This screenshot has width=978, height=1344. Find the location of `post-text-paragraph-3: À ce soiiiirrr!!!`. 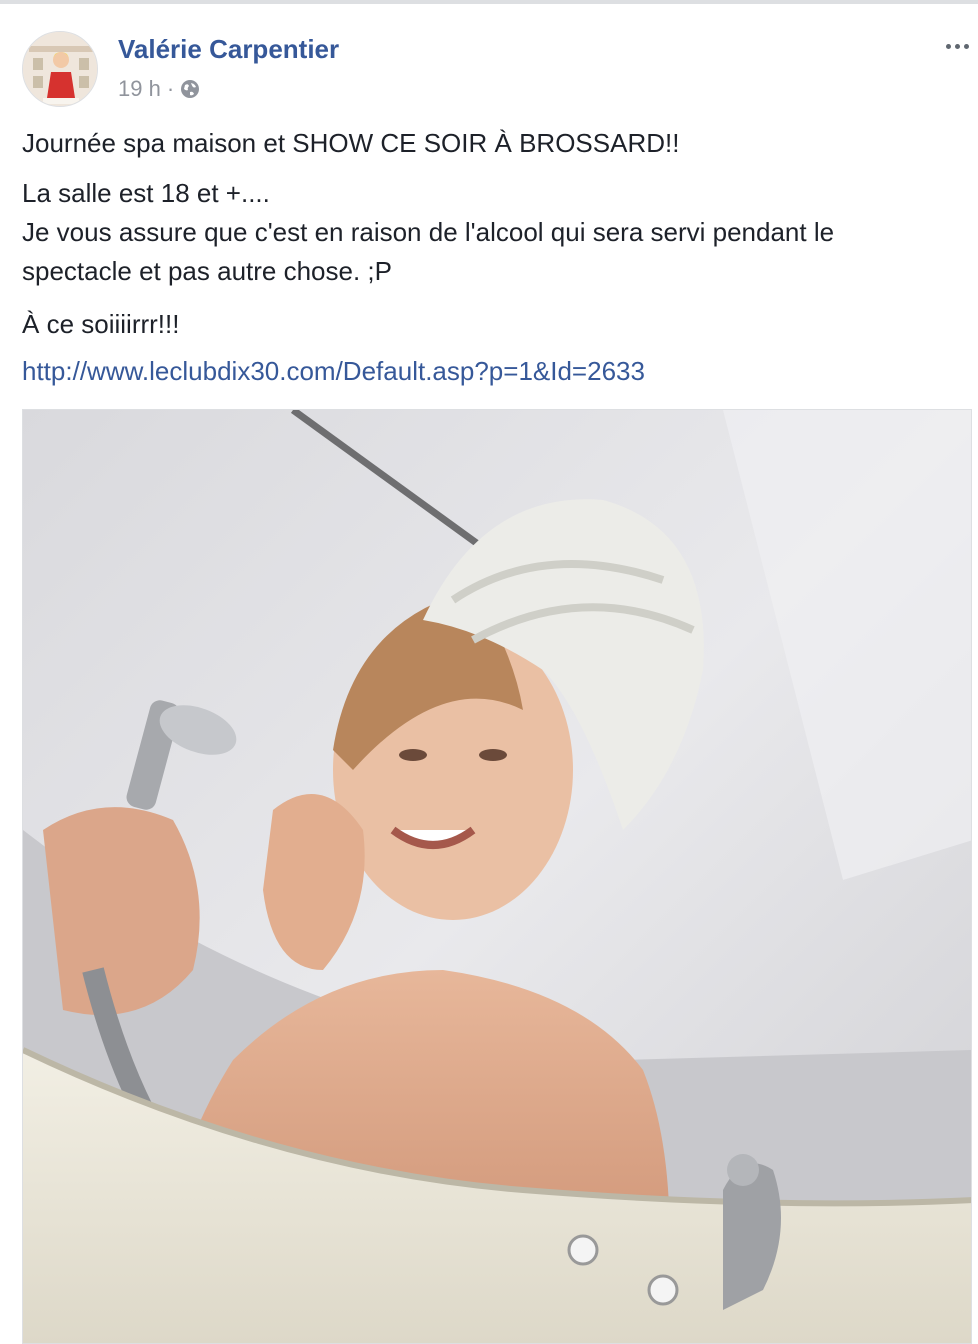

post-text-paragraph-3: À ce soiiiirrr!!! is located at coordinates (101, 324).